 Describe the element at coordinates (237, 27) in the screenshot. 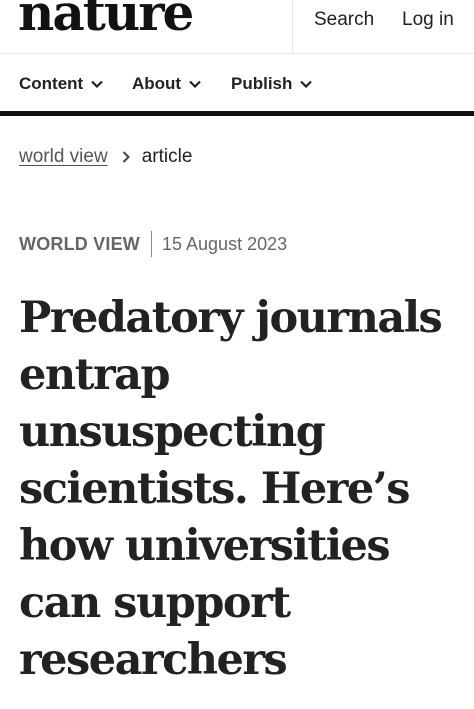

I see `site-header: nature Search Log in` at that location.